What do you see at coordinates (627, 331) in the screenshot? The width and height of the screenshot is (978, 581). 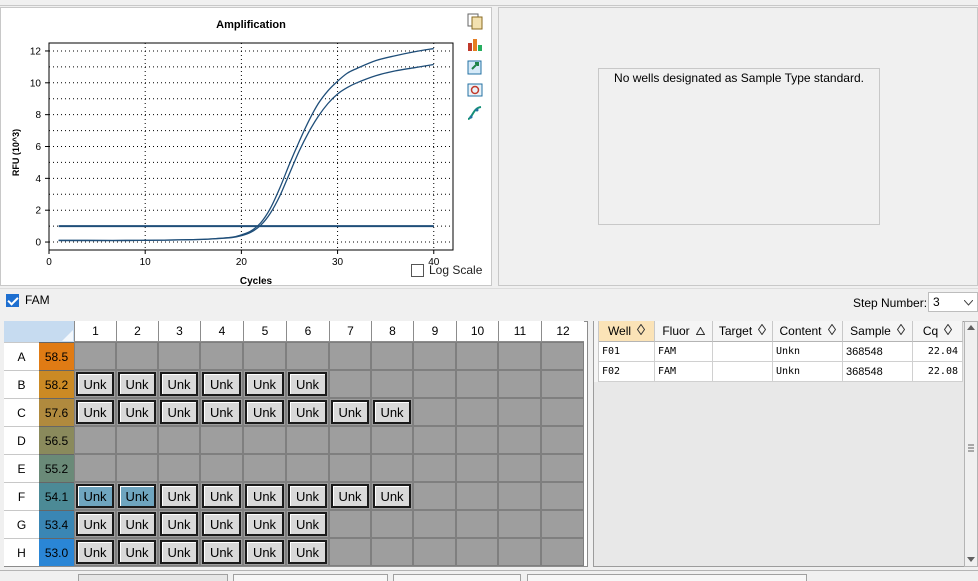 I see `column-header-well: Well` at bounding box center [627, 331].